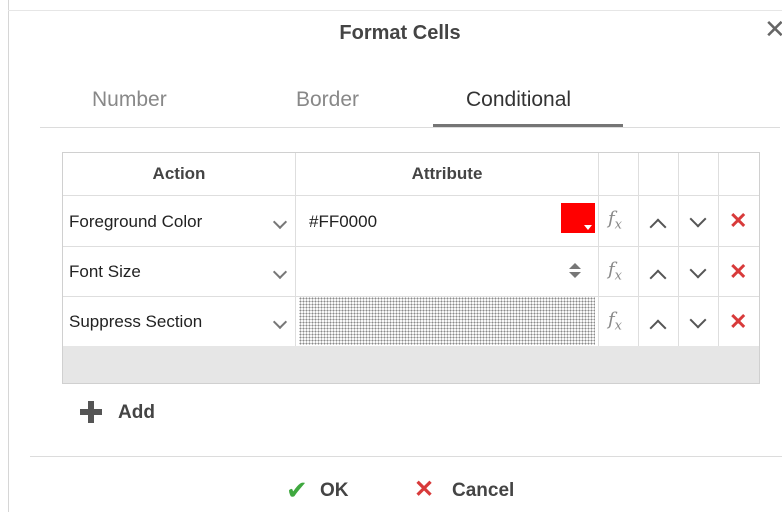  Describe the element at coordinates (447, 321) in the screenshot. I see `suppress-formula-field` at that location.